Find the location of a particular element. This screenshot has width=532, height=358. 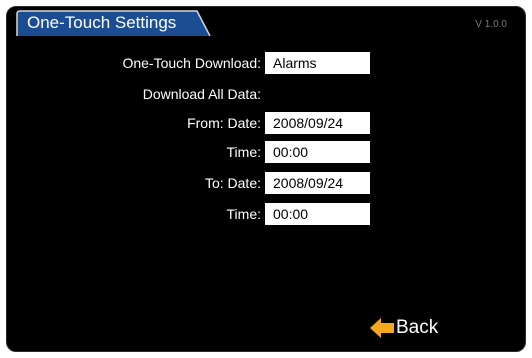

back-button: Back is located at coordinates (403, 328).